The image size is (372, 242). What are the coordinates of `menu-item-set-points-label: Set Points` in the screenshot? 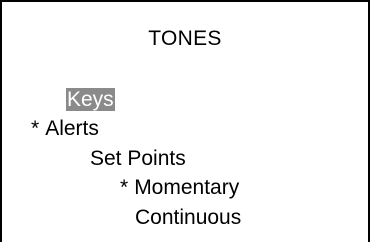 It's located at (138, 158).